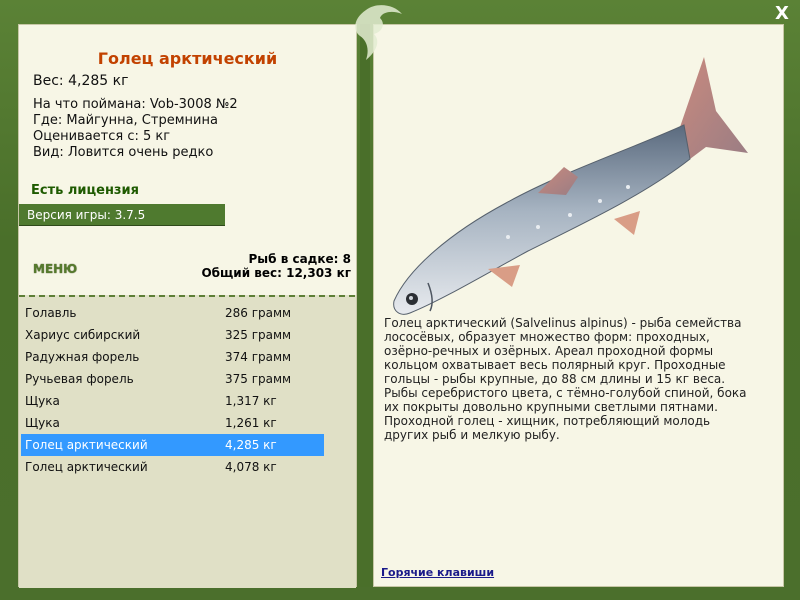 The height and width of the screenshot is (600, 800). Describe the element at coordinates (251, 467) in the screenshot. I see `list-item-weight: 4,078 кг` at that location.